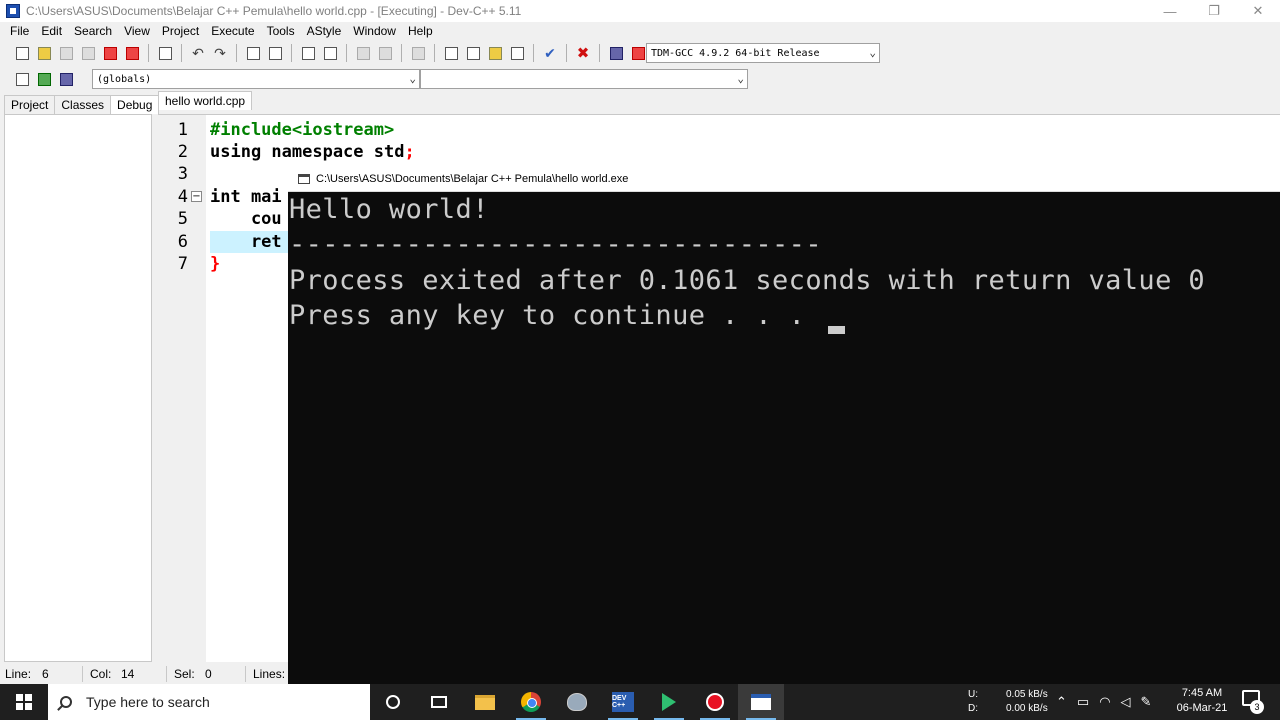  I want to click on screen-recorder-button, so click(715, 702).